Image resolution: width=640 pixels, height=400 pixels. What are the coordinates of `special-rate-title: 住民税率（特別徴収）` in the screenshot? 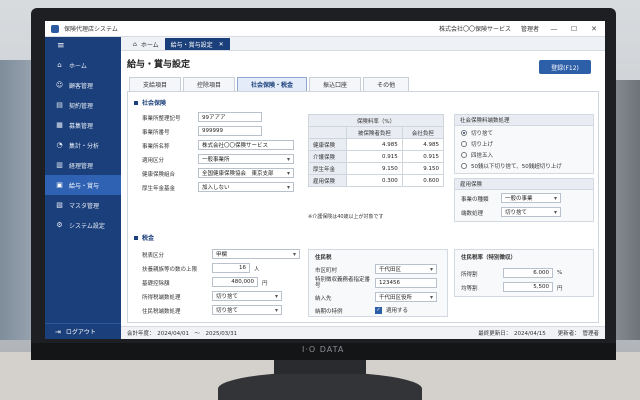 It's located at (489, 258).